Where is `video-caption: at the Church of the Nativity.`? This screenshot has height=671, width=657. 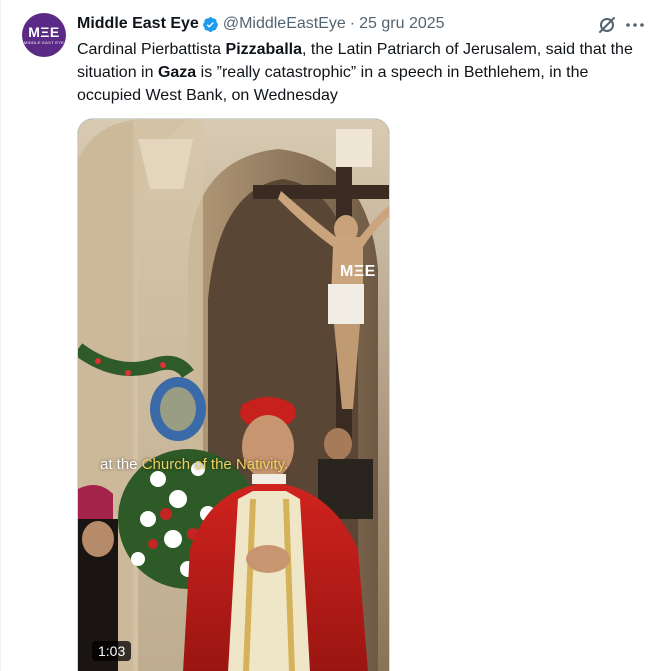 video-caption: at the Church of the Nativity. is located at coordinates (194, 464).